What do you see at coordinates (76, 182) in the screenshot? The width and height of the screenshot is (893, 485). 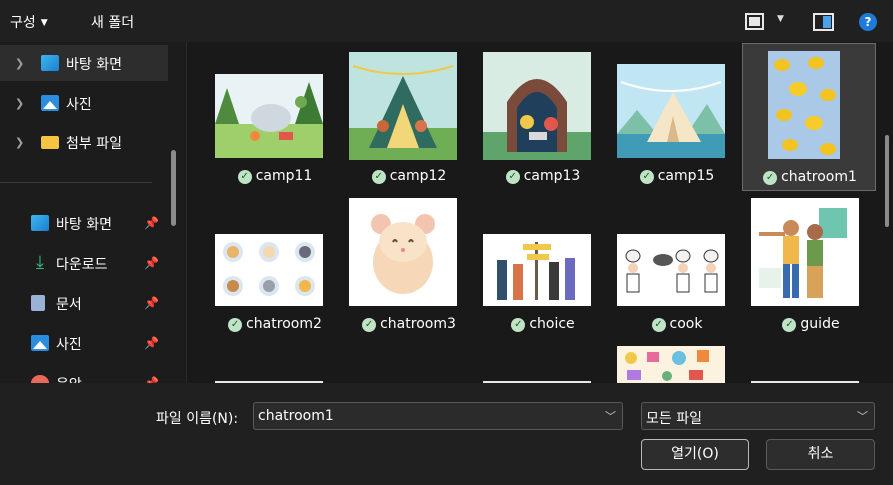 I see `sidebar-divider` at bounding box center [76, 182].